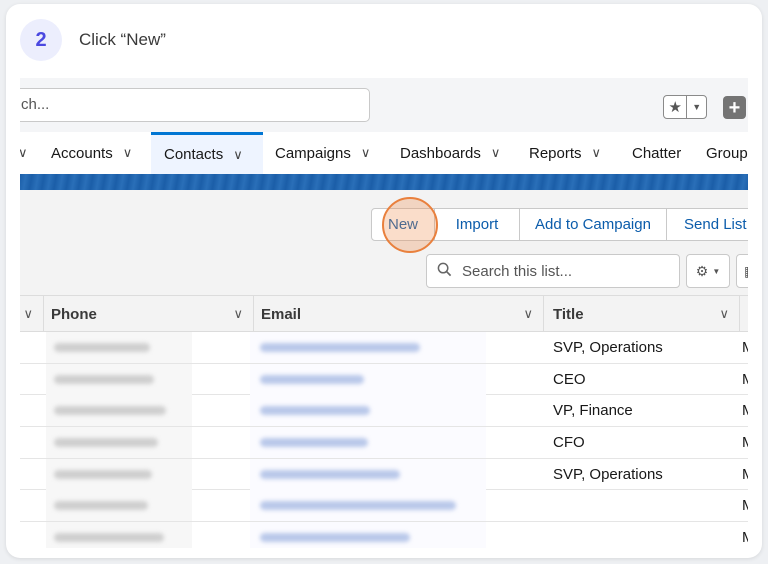 This screenshot has height=564, width=768. What do you see at coordinates (82, 153) in the screenshot?
I see `nav-item-label: Accounts` at bounding box center [82, 153].